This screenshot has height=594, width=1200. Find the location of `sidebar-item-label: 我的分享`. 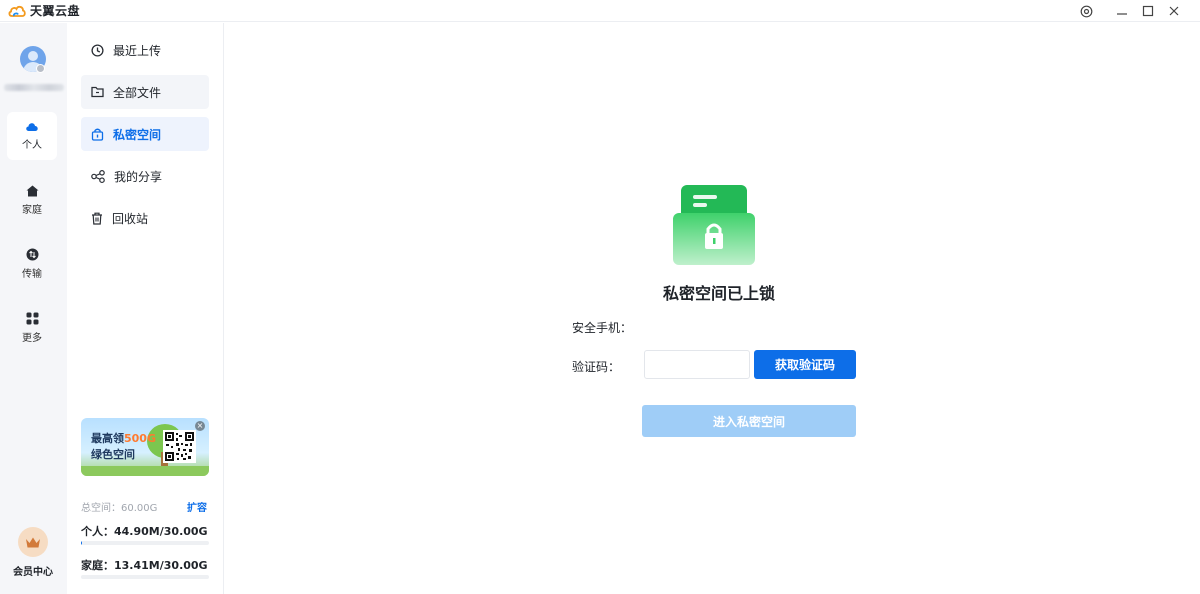

sidebar-item-label: 我的分享 is located at coordinates (138, 176).